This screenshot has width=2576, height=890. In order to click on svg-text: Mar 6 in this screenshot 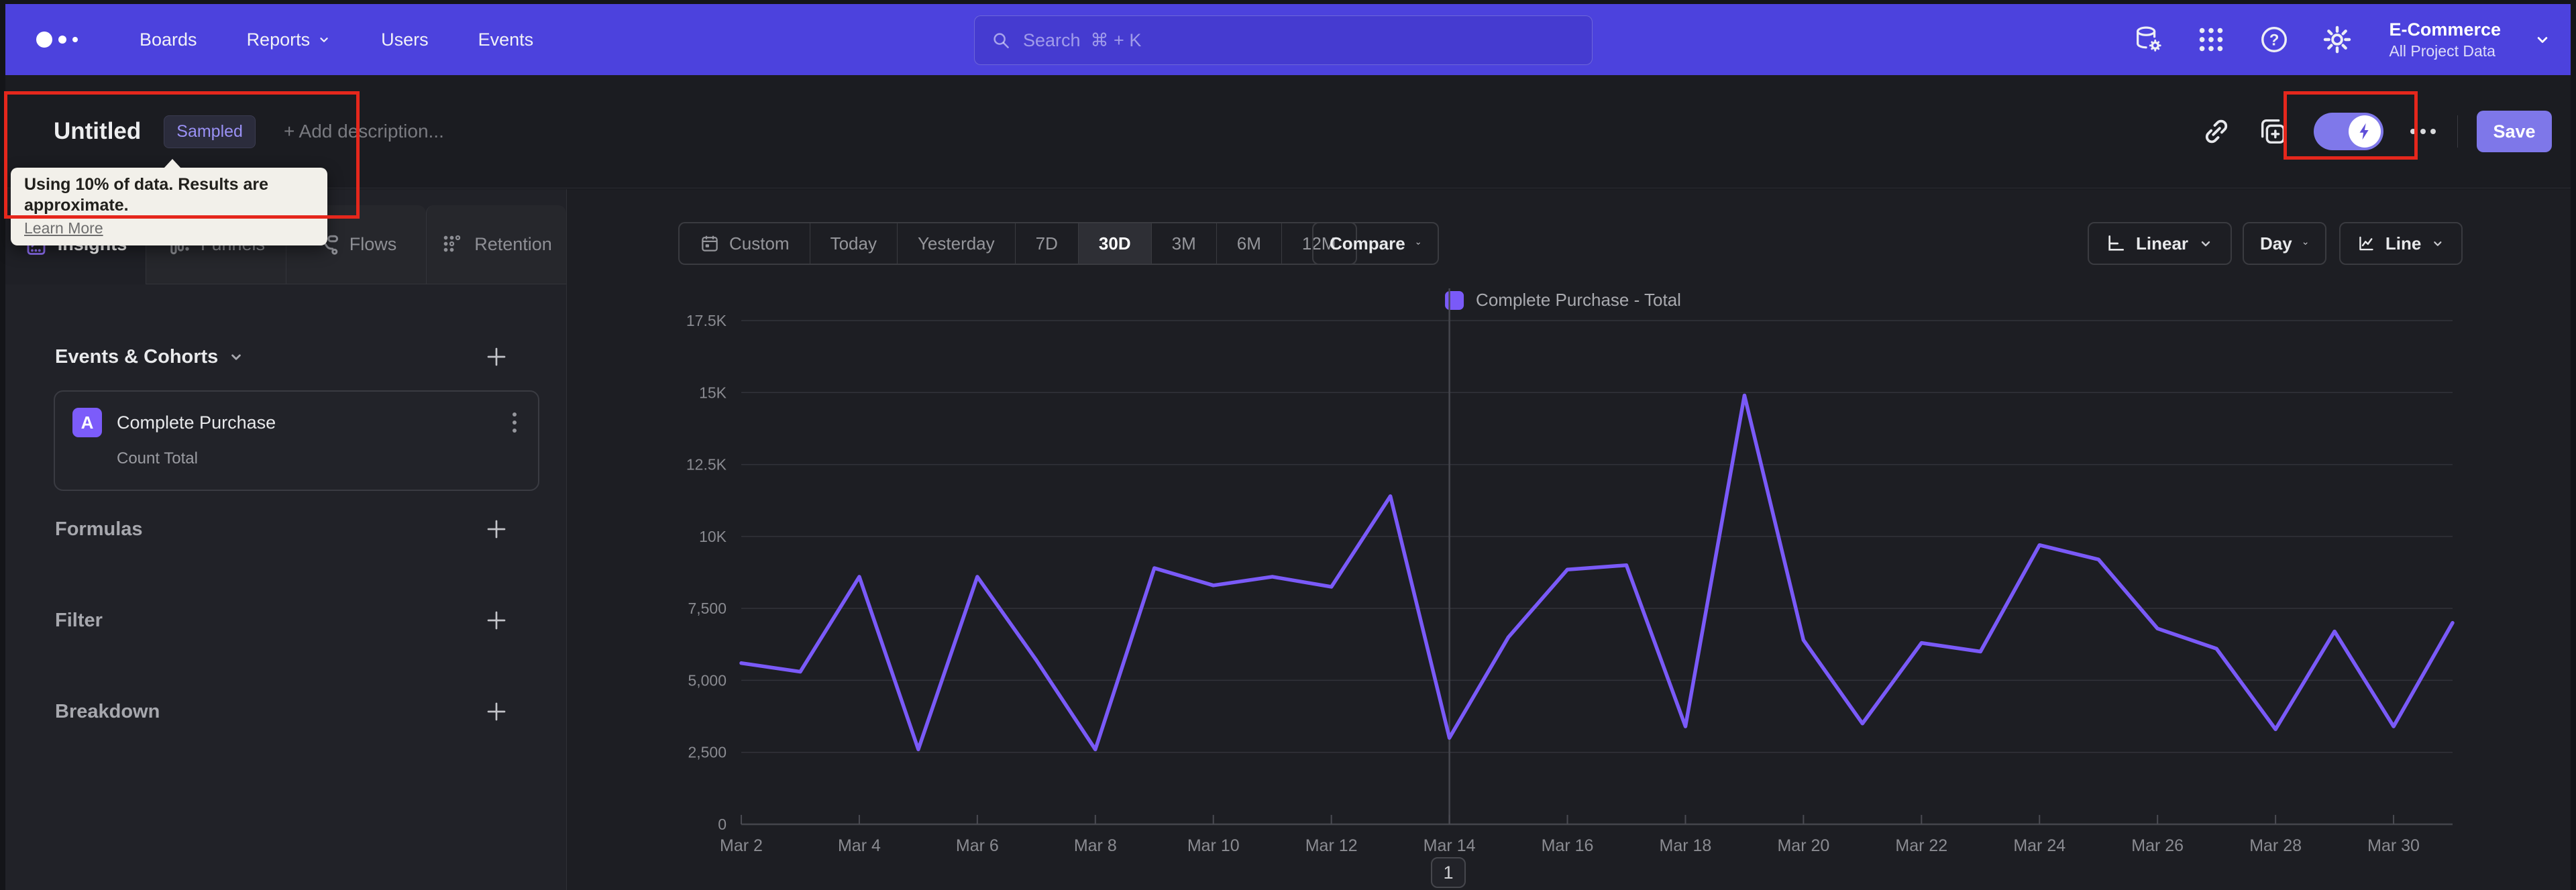, I will do `click(977, 845)`.